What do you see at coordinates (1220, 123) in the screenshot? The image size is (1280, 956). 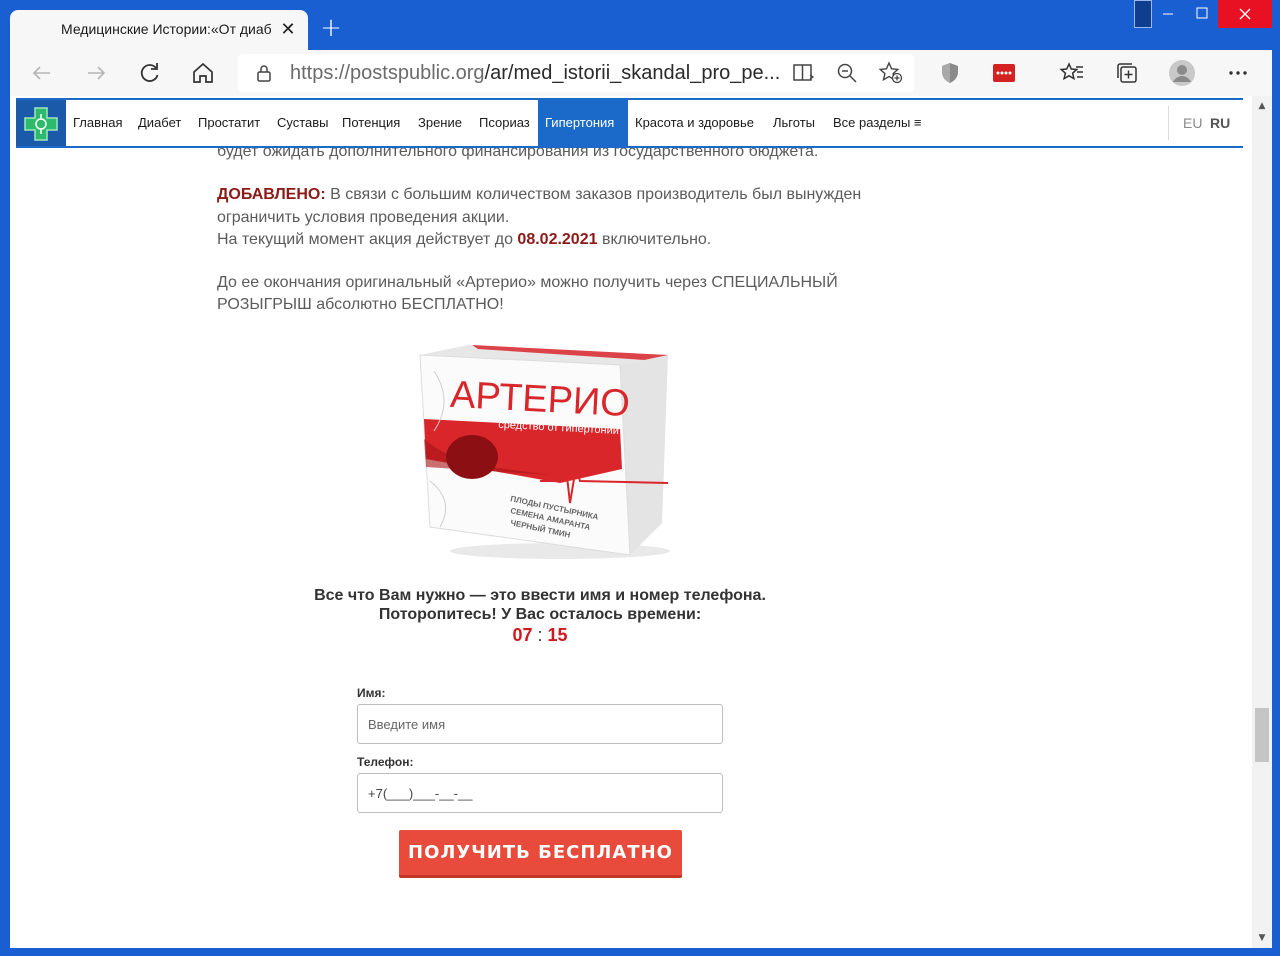 I see `lang-ru-link: RU` at bounding box center [1220, 123].